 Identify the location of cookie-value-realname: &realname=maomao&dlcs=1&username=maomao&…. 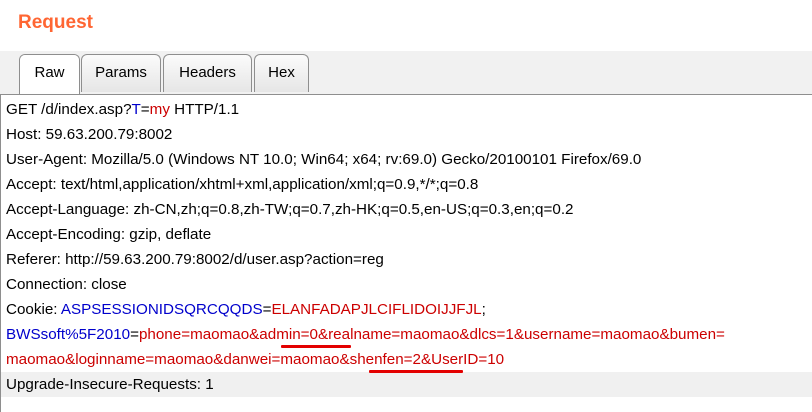
(521, 334).